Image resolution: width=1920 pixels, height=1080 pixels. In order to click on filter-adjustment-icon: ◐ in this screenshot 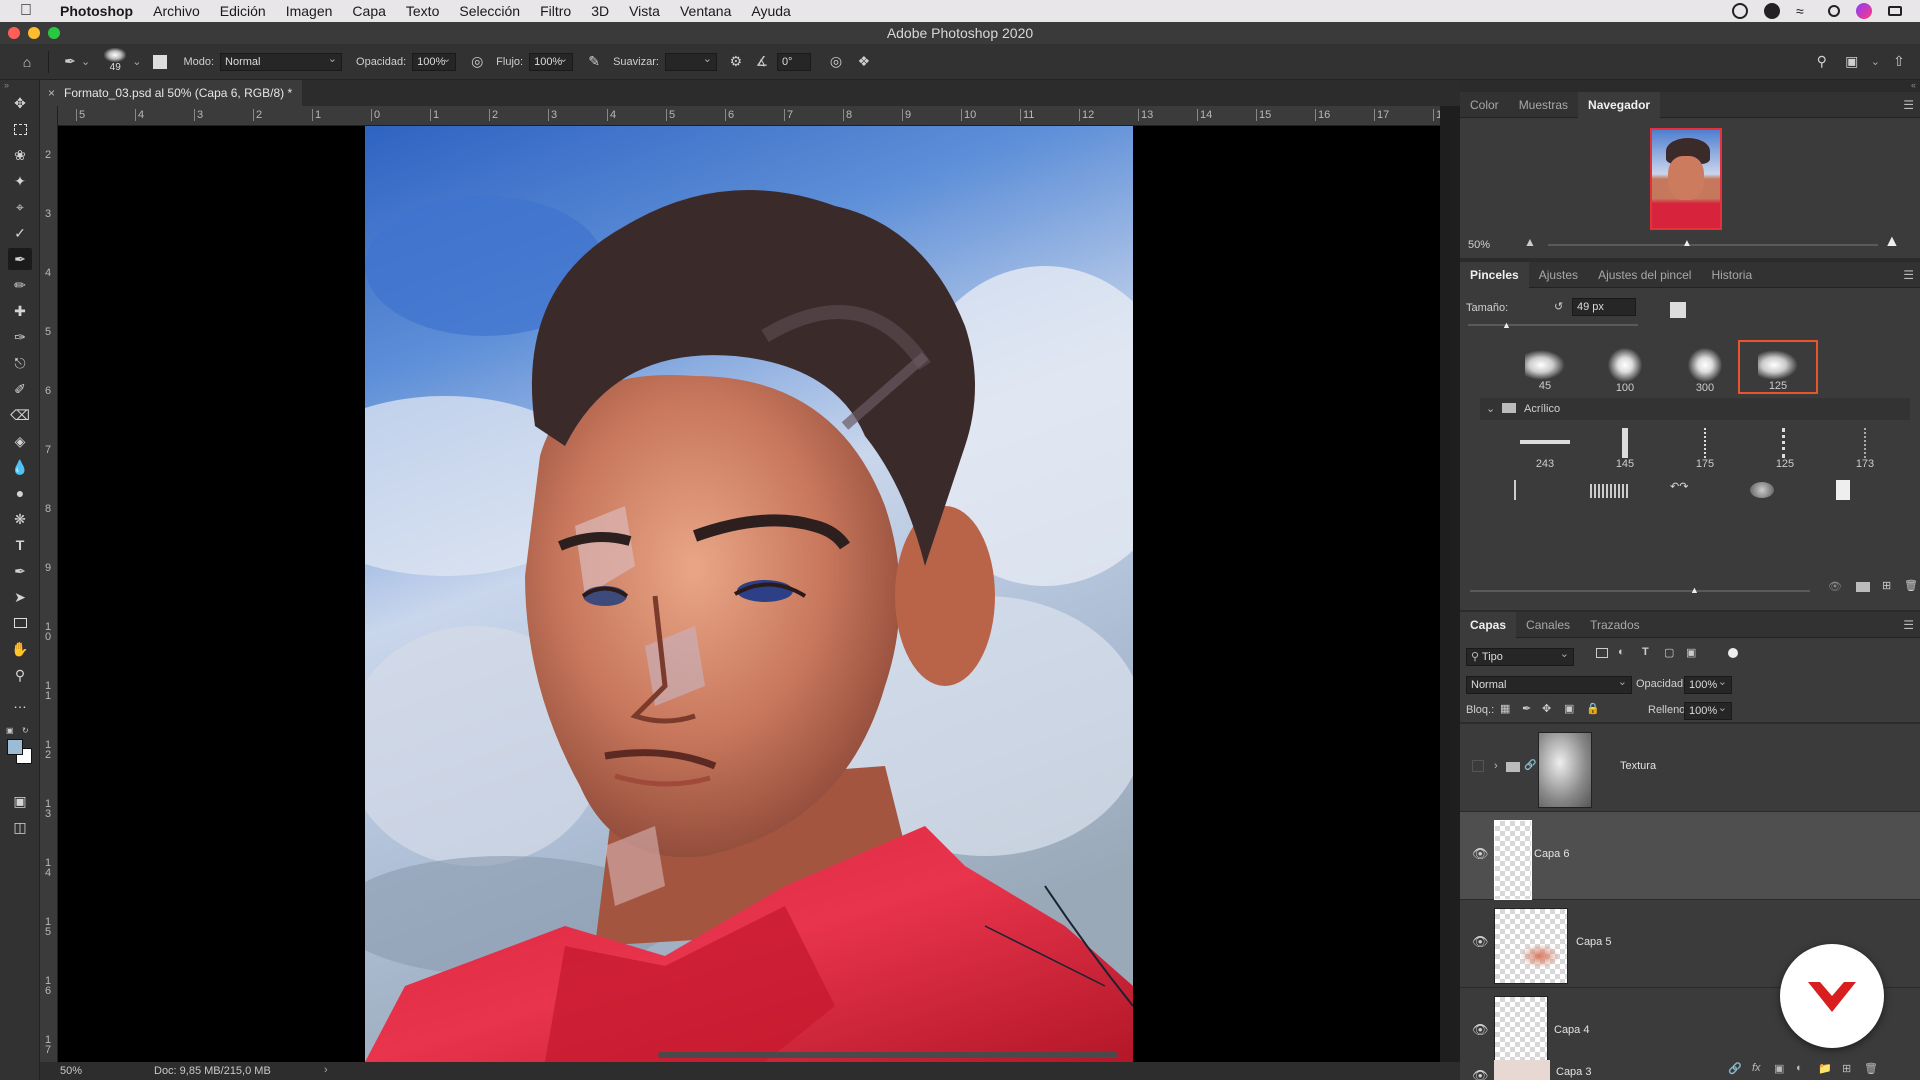, I will do `click(1621, 652)`.